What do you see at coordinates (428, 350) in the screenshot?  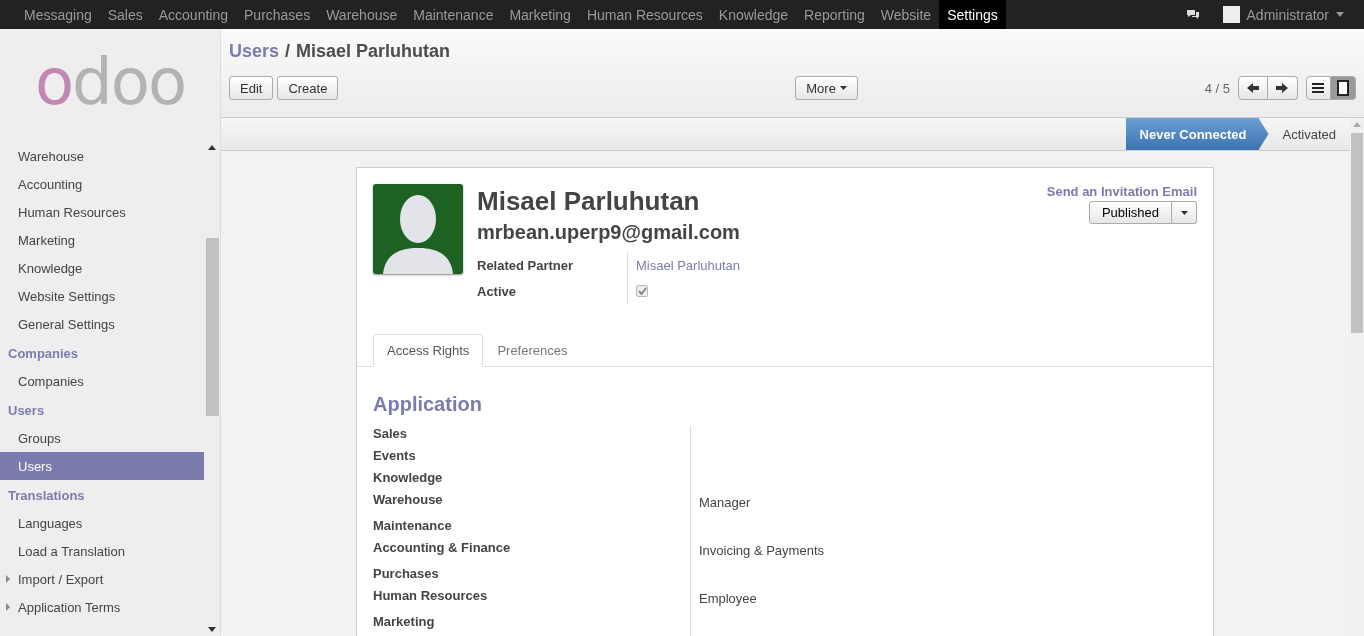 I see `form-tab: Access Rights` at bounding box center [428, 350].